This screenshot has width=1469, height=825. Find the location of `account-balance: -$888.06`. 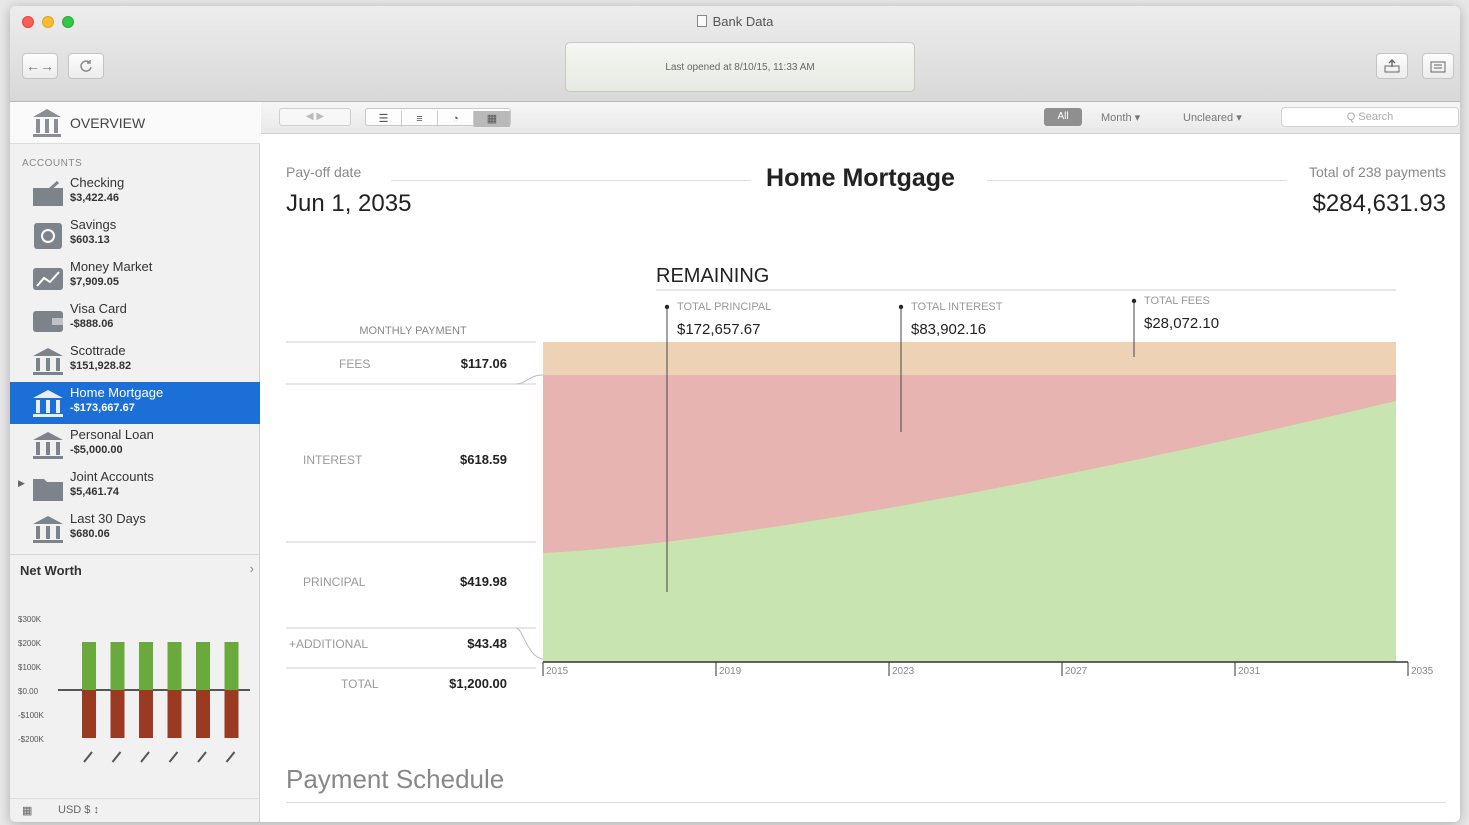

account-balance: -$888.06 is located at coordinates (92, 324).